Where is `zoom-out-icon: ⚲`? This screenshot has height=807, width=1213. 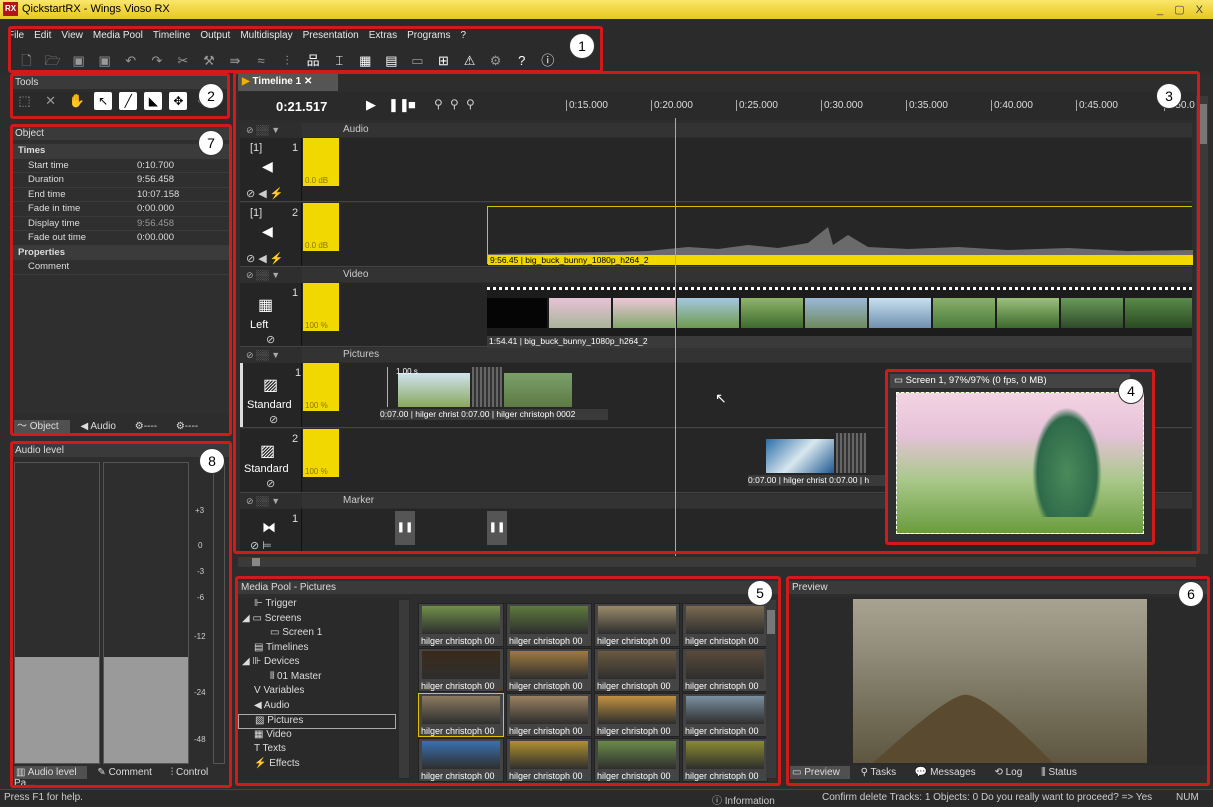
zoom-out-icon: ⚲ is located at coordinates (454, 104).